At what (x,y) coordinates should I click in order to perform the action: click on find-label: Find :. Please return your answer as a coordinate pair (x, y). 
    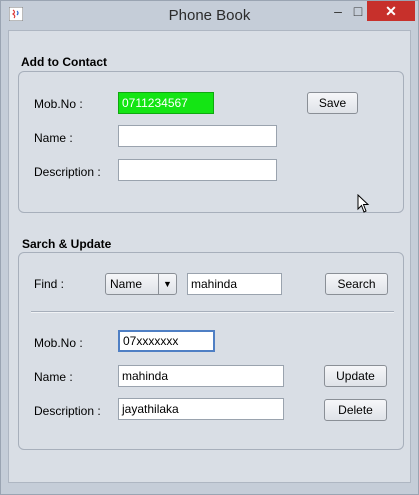
    Looking at the image, I should click on (49, 284).